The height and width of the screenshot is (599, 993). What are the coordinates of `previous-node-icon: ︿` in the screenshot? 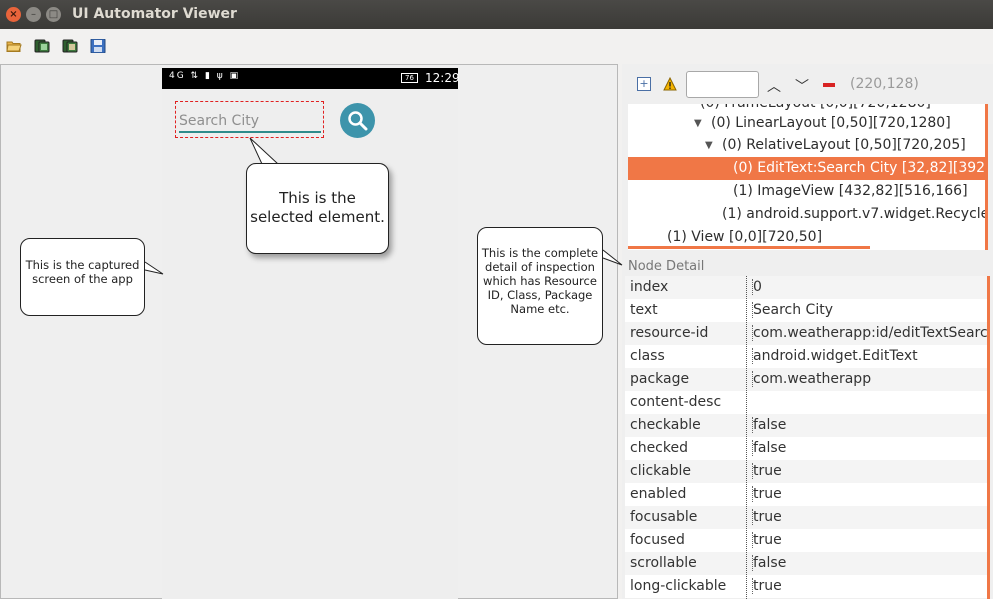 It's located at (774, 86).